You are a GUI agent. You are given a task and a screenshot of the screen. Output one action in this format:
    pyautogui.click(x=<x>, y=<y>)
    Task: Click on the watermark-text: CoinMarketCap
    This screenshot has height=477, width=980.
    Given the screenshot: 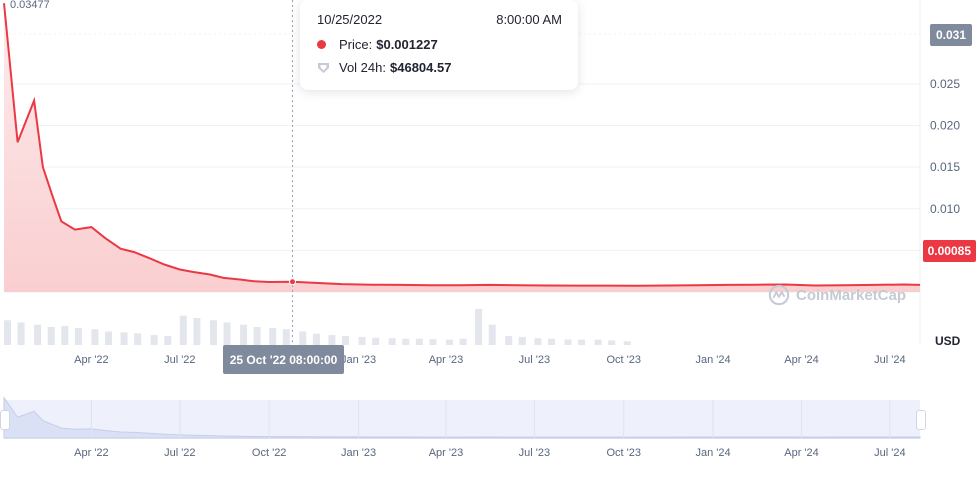 What is the action you would take?
    pyautogui.click(x=851, y=295)
    